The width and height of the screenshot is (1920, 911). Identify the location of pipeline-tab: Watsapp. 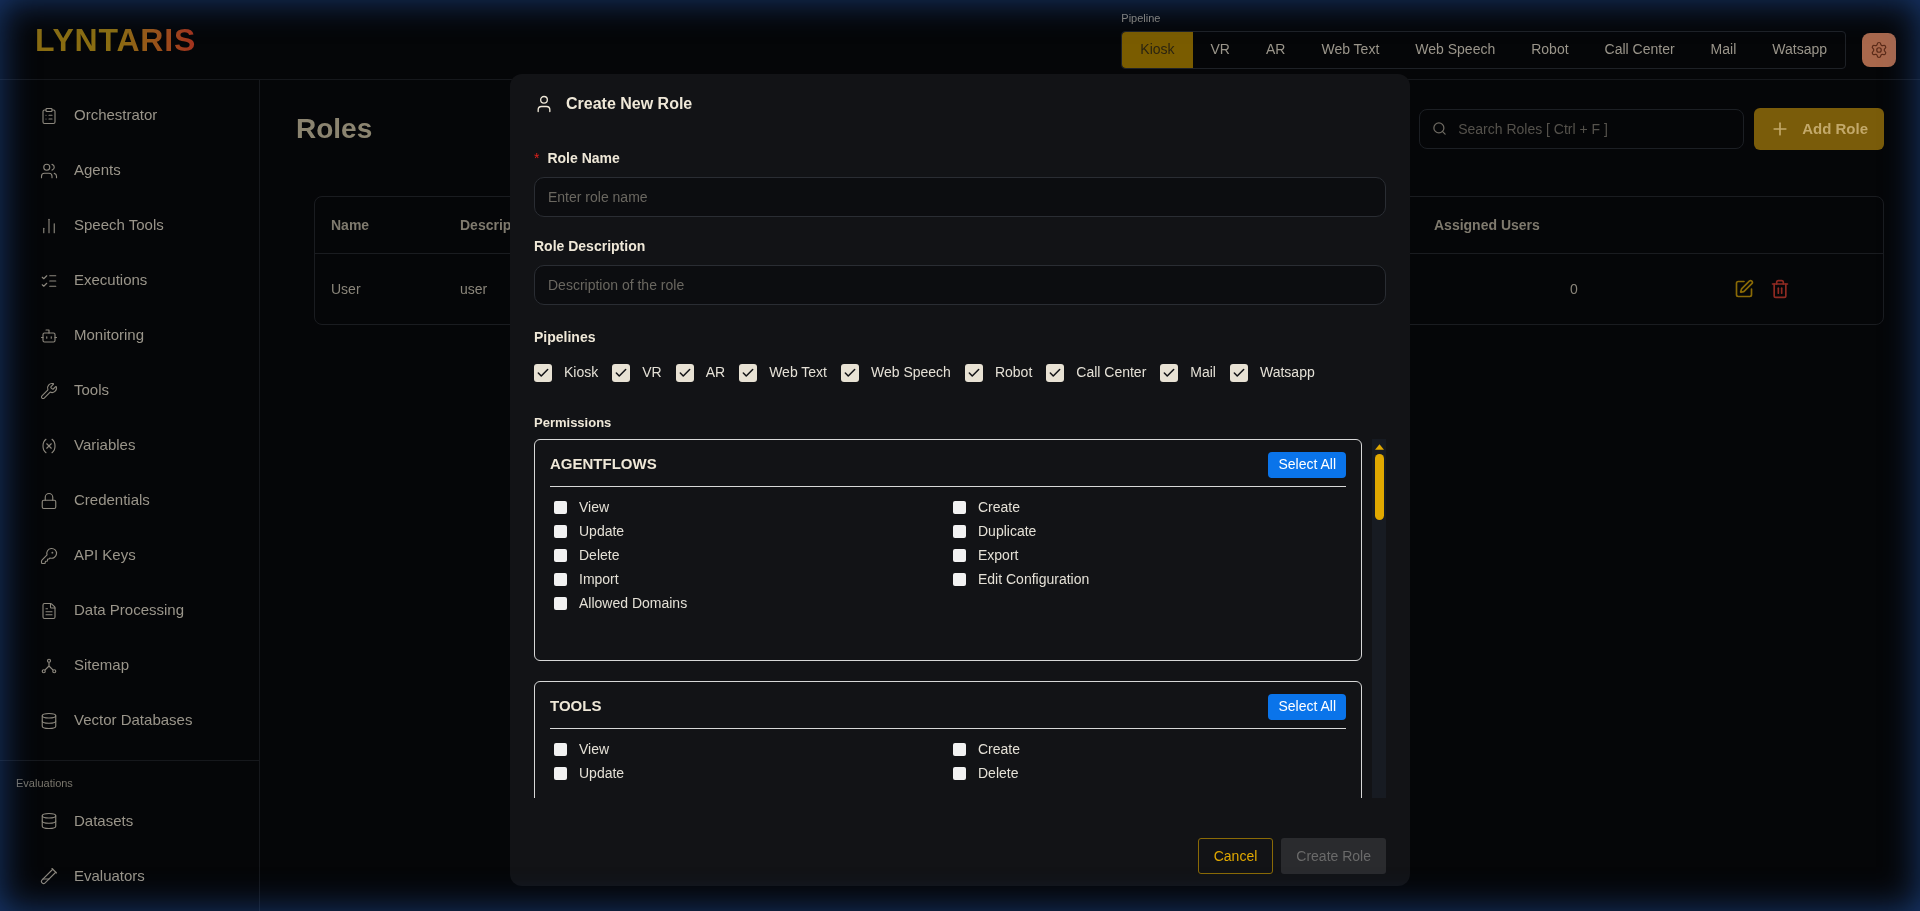
(1799, 49).